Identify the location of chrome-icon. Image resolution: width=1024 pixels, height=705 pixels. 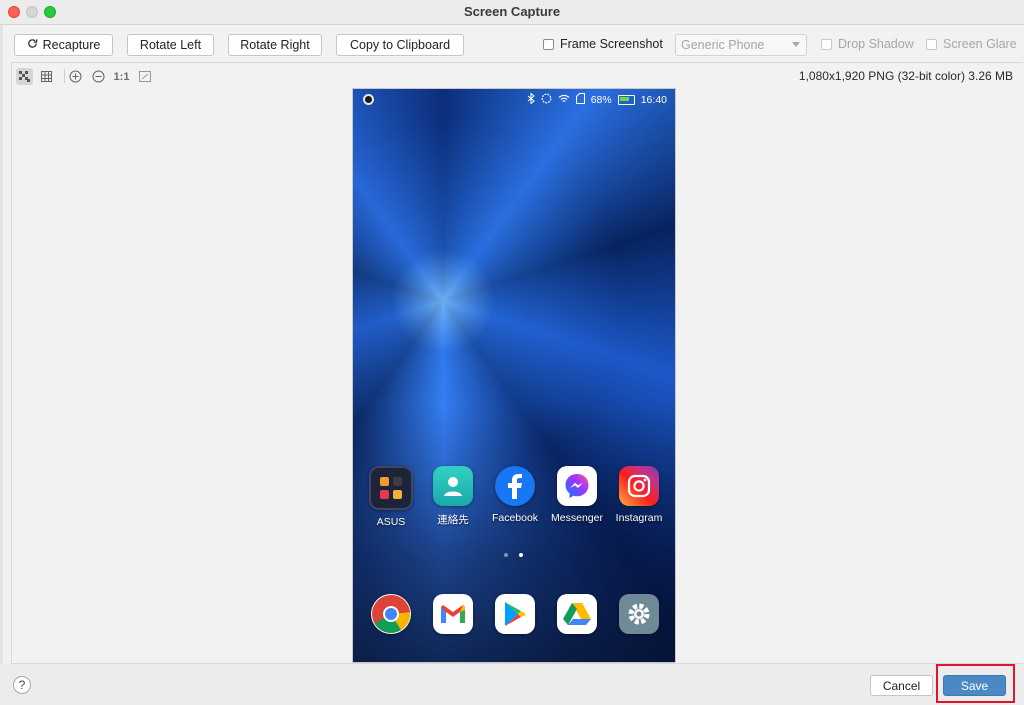
(391, 614).